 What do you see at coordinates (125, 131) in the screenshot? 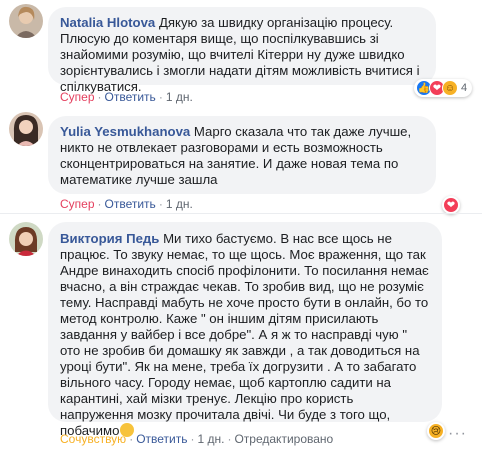
I see `comment-author: Yulia Yesmukhanova` at bounding box center [125, 131].